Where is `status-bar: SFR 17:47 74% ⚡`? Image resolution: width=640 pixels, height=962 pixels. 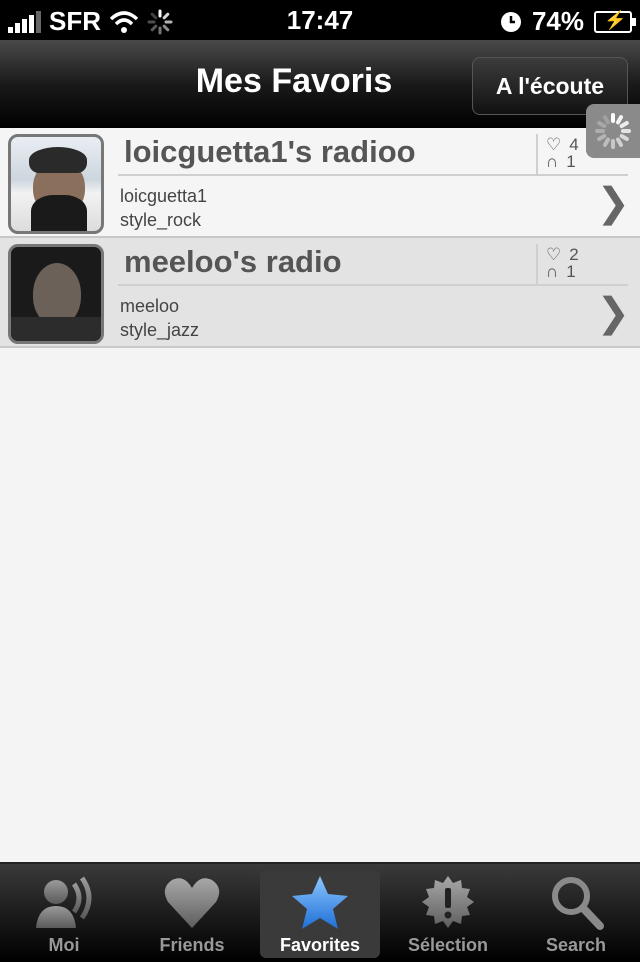 status-bar: SFR 17:47 74% ⚡ is located at coordinates (320, 20).